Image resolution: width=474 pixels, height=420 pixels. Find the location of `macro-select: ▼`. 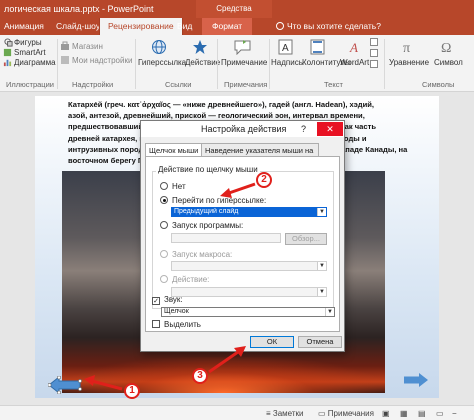

macro-select: ▼ is located at coordinates (249, 266).